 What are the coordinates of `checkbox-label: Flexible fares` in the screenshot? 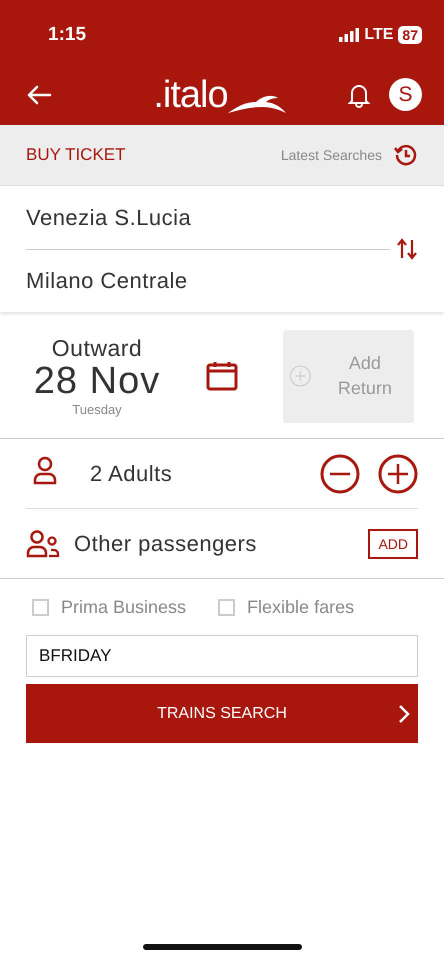 It's located at (300, 607).